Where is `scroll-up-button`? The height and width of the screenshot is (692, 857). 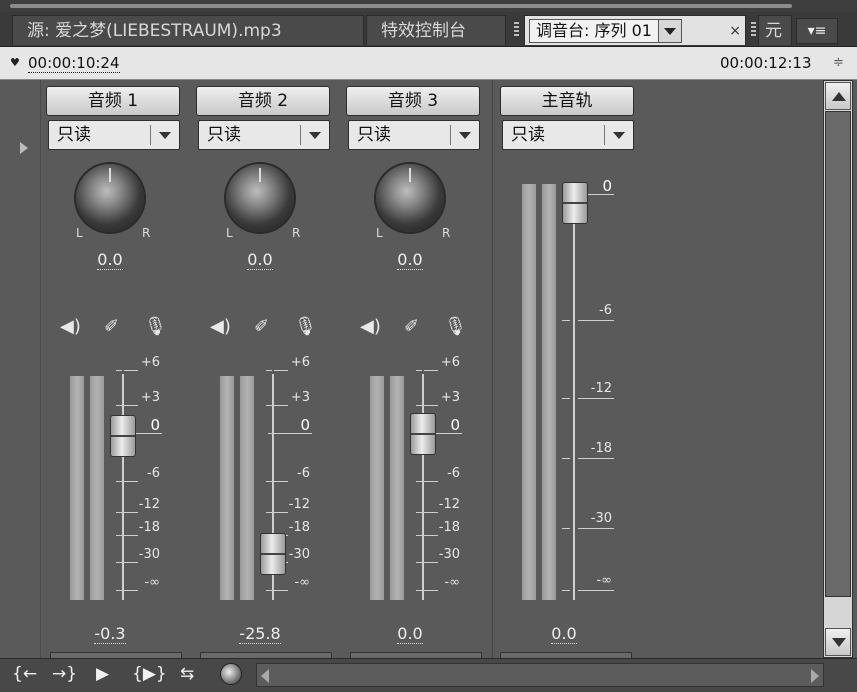 scroll-up-button is located at coordinates (838, 96).